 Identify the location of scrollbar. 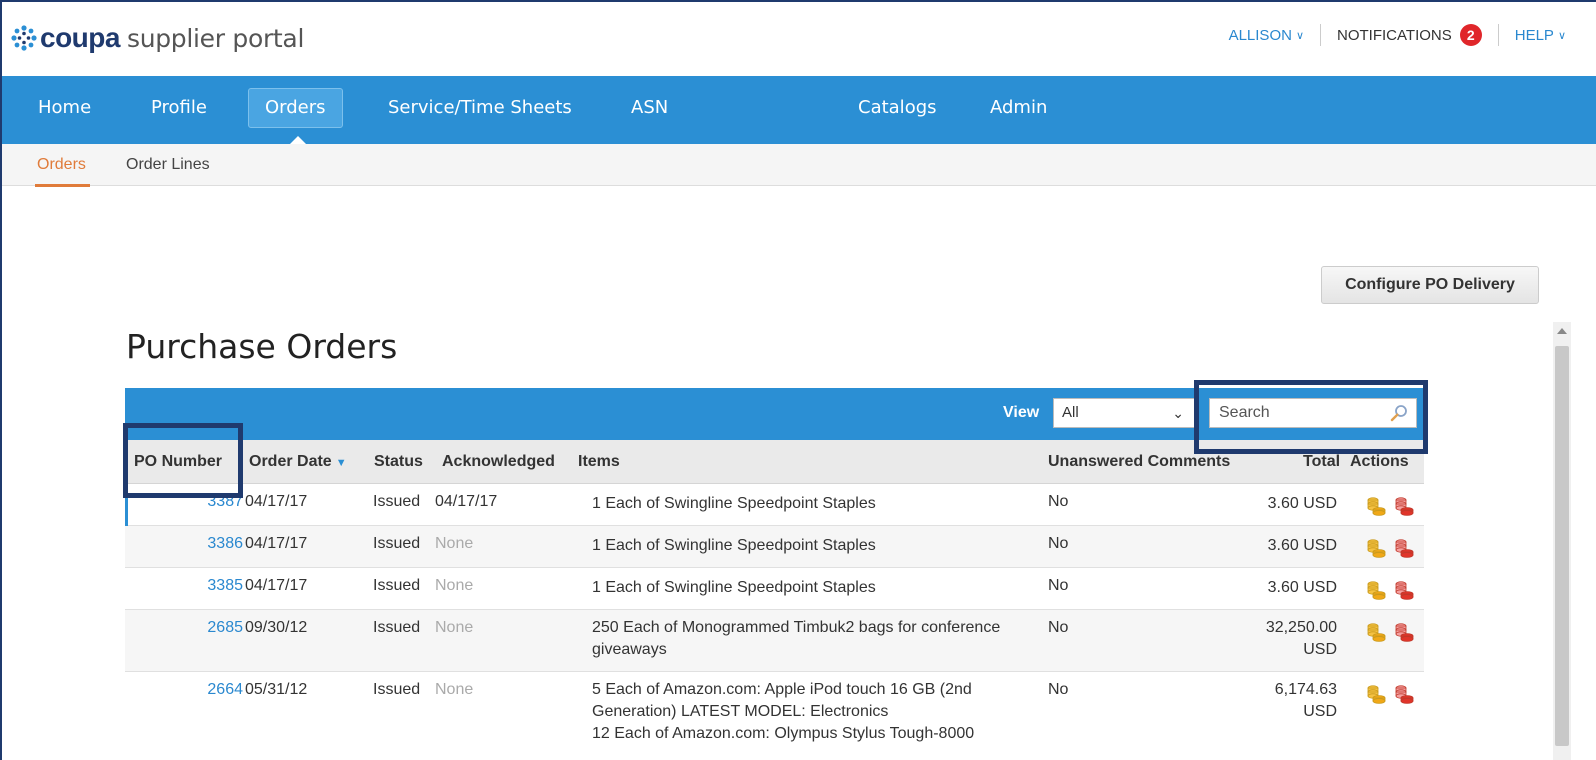
(1562, 541).